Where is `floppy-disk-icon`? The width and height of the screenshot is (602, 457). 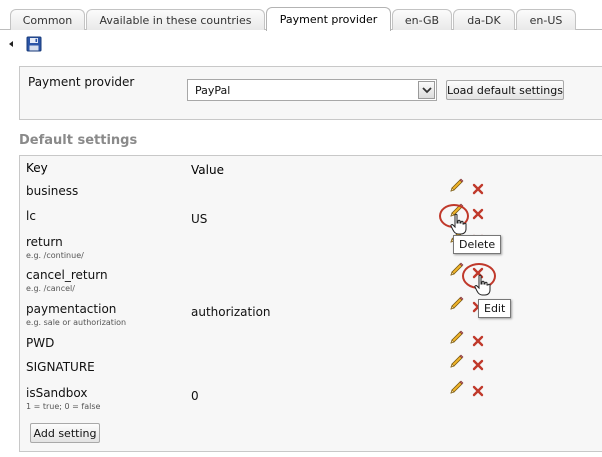 floppy-disk-icon is located at coordinates (34, 44).